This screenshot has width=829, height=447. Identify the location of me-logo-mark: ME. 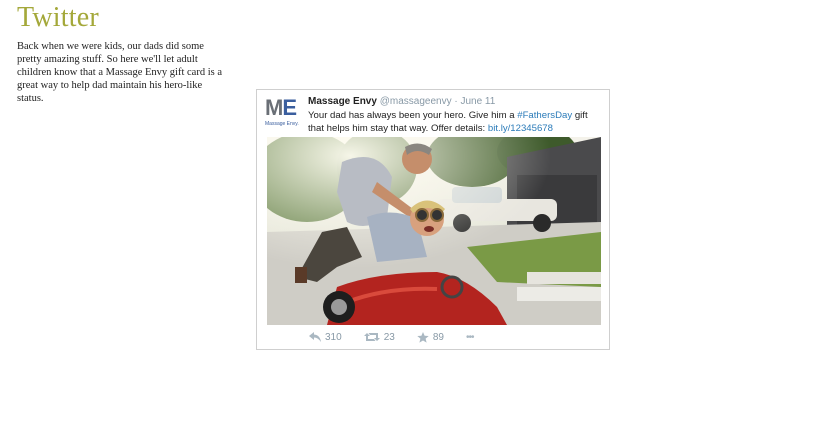
(281, 107).